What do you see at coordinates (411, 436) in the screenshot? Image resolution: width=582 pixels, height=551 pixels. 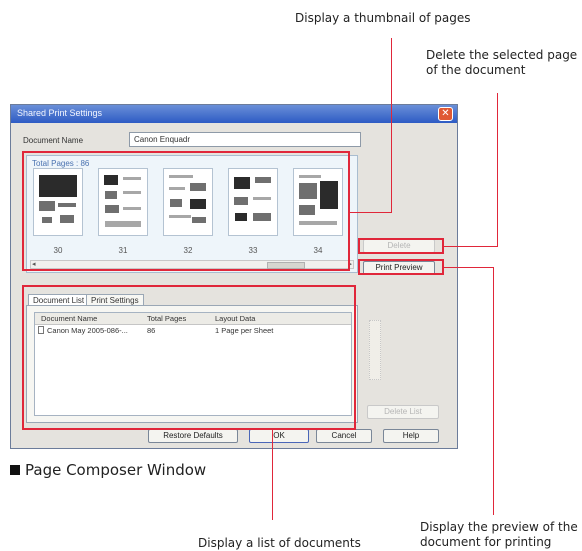 I see `help-button: Help` at bounding box center [411, 436].